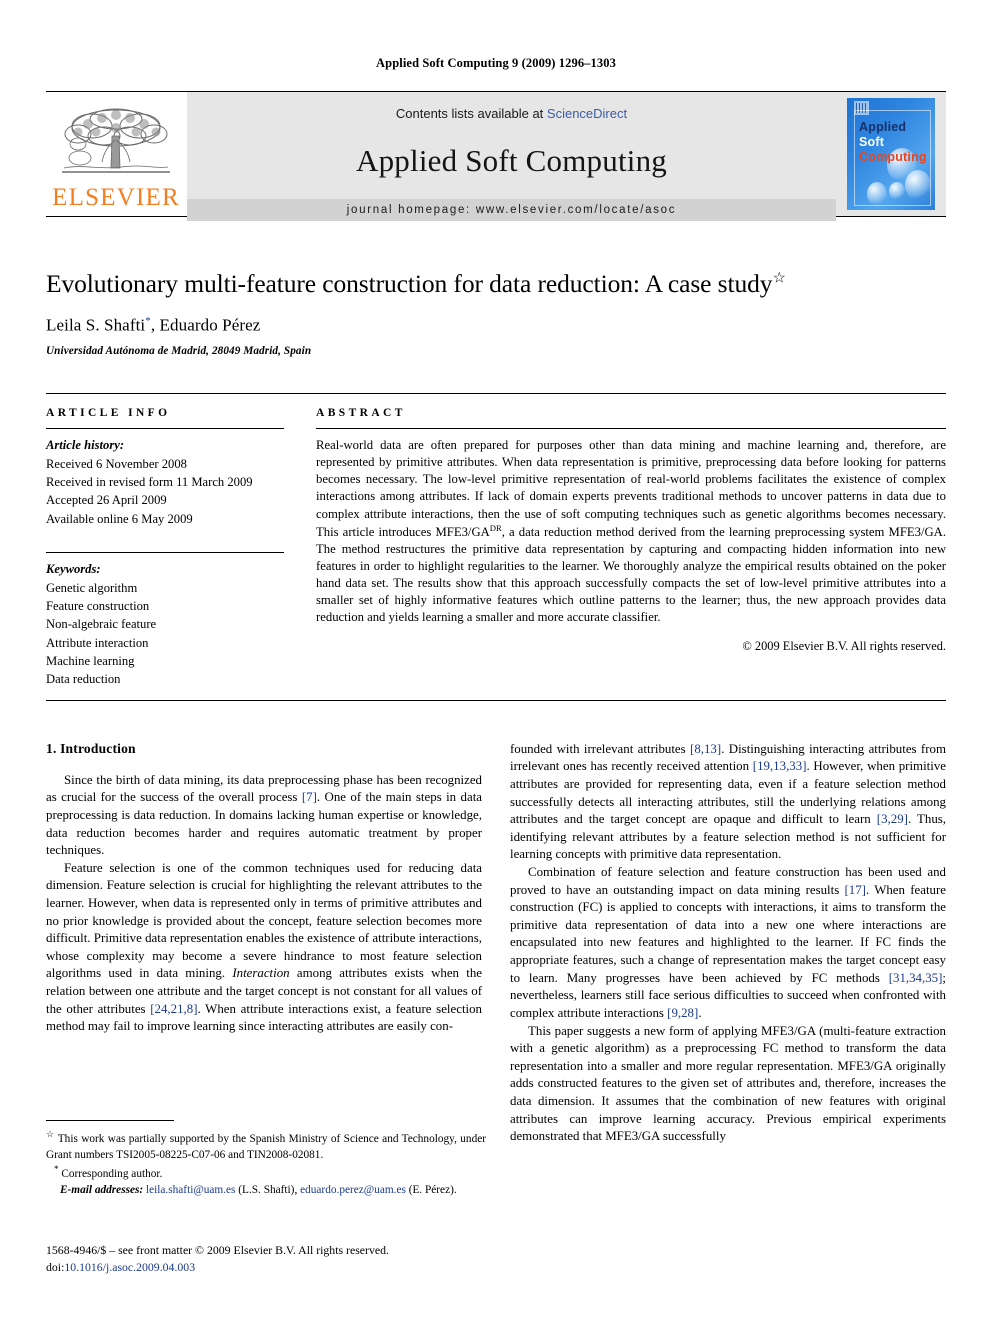 This screenshot has height=1323, width=992. Describe the element at coordinates (129, 1267) in the screenshot. I see `doi-link: 10.1016/j.asoc.2009.04.003` at that location.